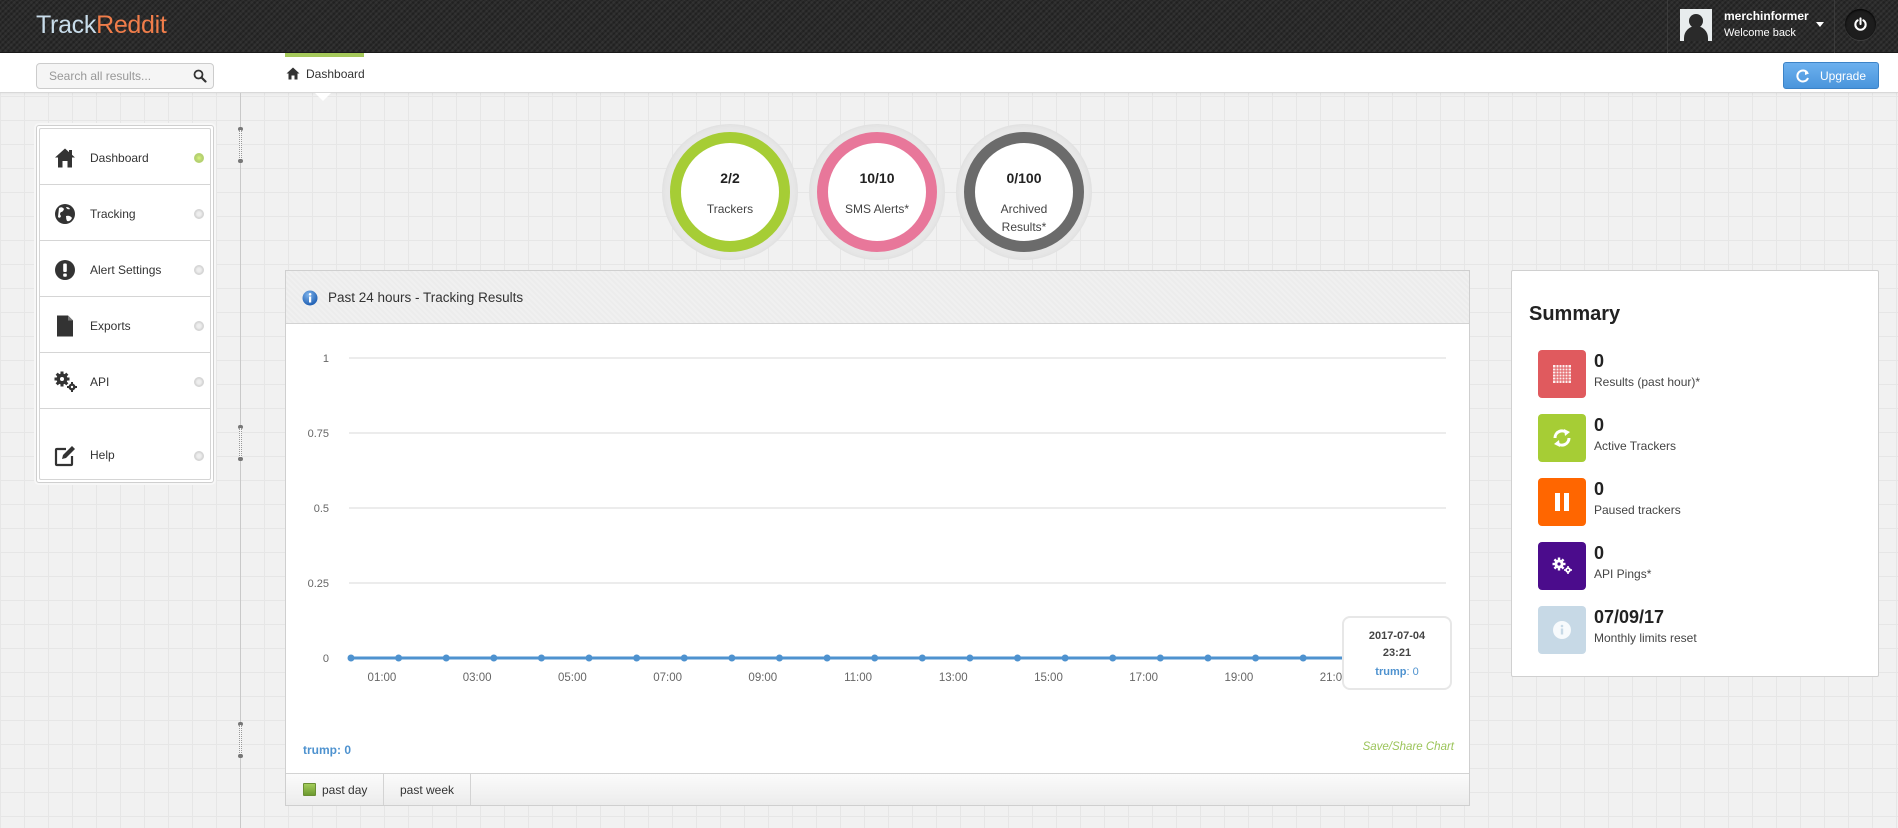  Describe the element at coordinates (426, 297) in the screenshot. I see `panel-title: Past 24 hours - Tracking Results` at that location.